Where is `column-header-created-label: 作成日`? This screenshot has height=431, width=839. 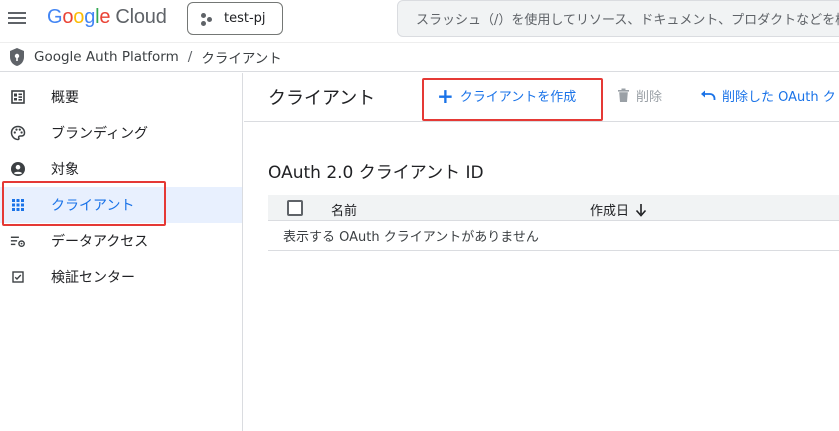
column-header-created-label: 作成日 is located at coordinates (610, 211).